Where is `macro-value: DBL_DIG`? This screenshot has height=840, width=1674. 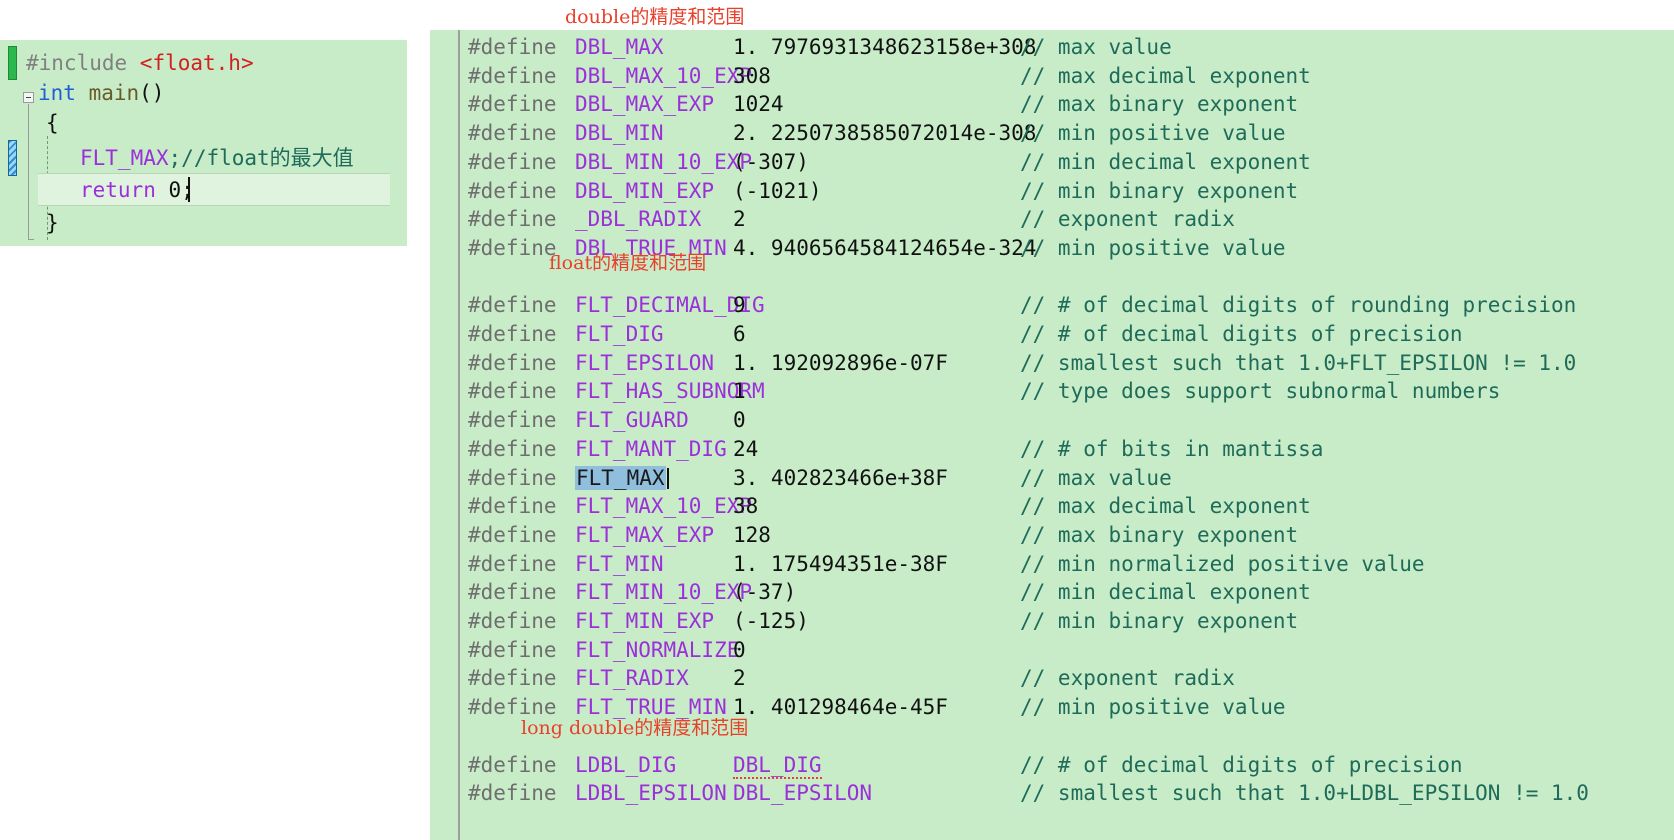
macro-value: DBL_DIG is located at coordinates (777, 765).